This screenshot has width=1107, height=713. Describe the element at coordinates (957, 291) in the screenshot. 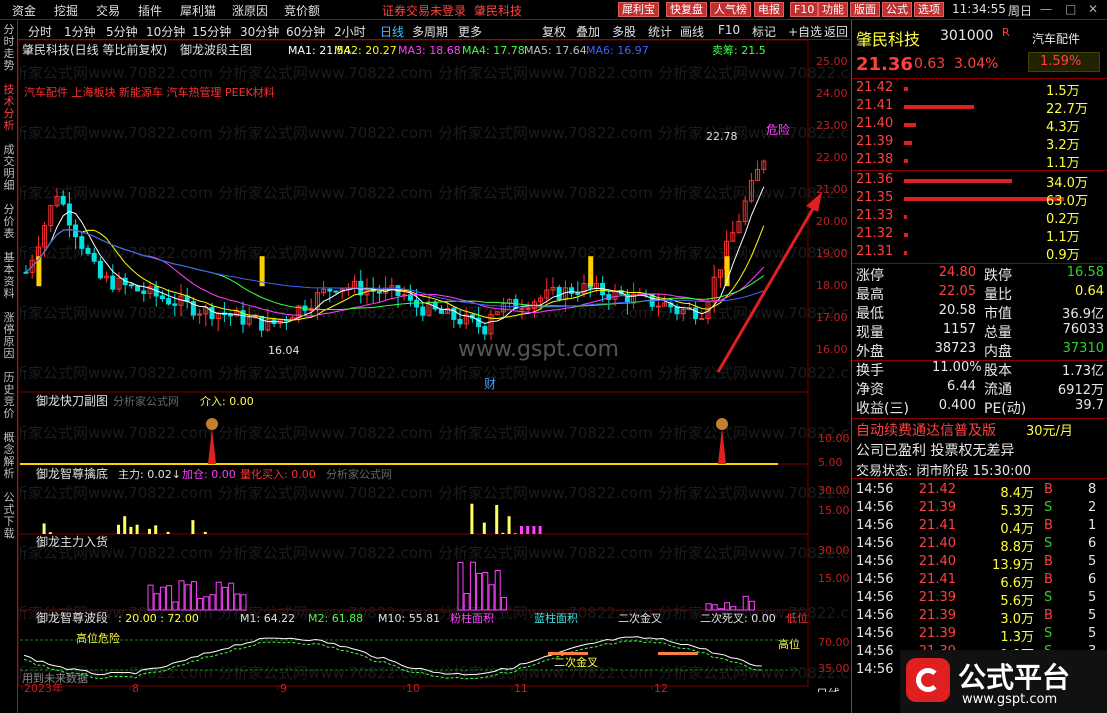

I see `stat-value: 22.05` at that location.